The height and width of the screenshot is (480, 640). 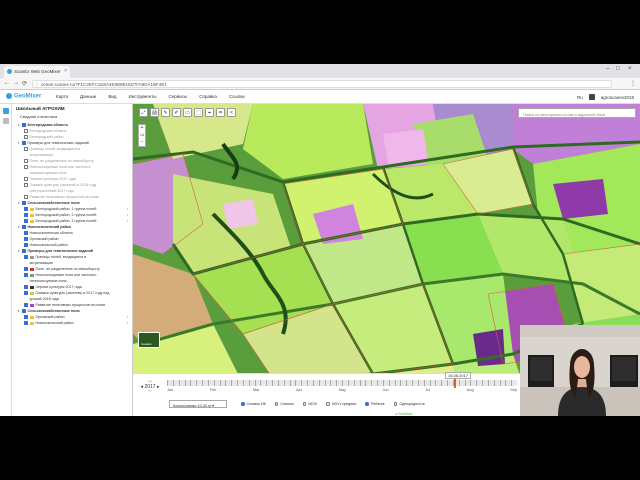 I want to click on reload-icon: ⟳, so click(x=24, y=83).